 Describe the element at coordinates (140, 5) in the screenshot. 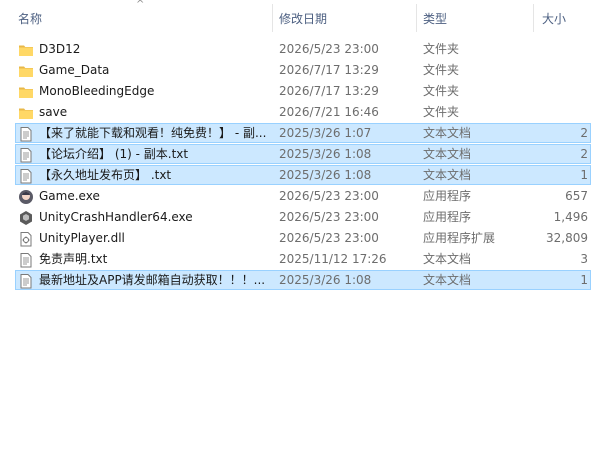

I see `sort-ascending-icon: ^` at that location.